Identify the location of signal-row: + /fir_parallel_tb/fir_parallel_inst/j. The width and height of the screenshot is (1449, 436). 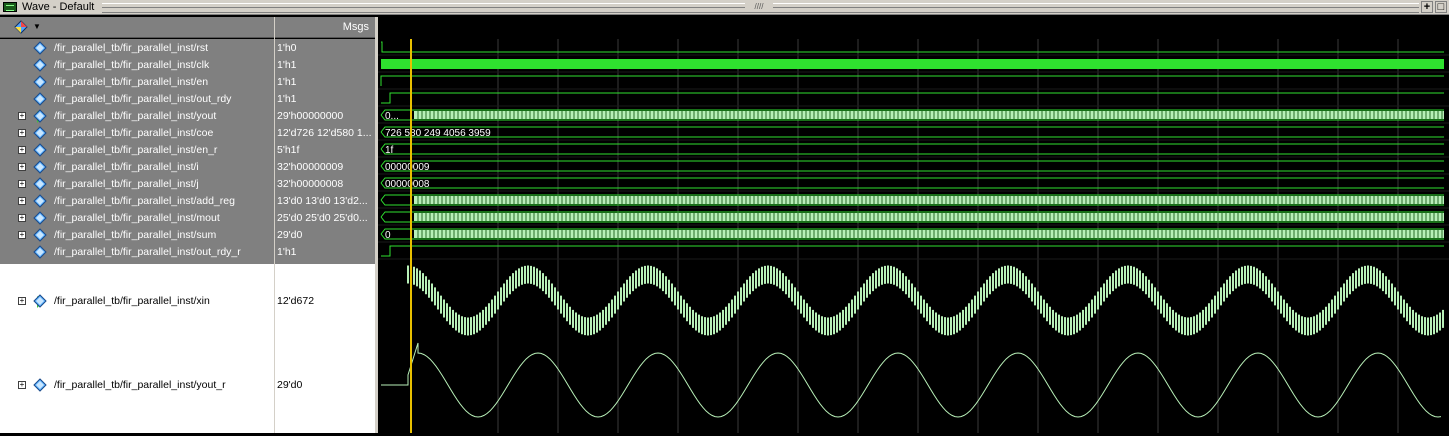
(137, 183).